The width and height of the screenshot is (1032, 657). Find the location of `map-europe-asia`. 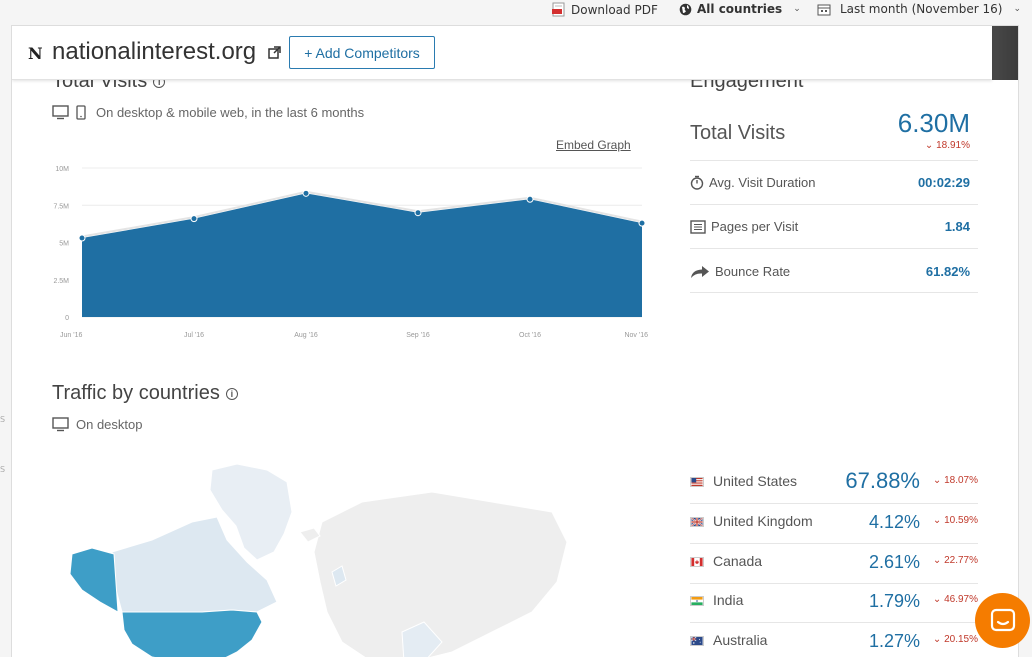

map-europe-asia is located at coordinates (440, 574).